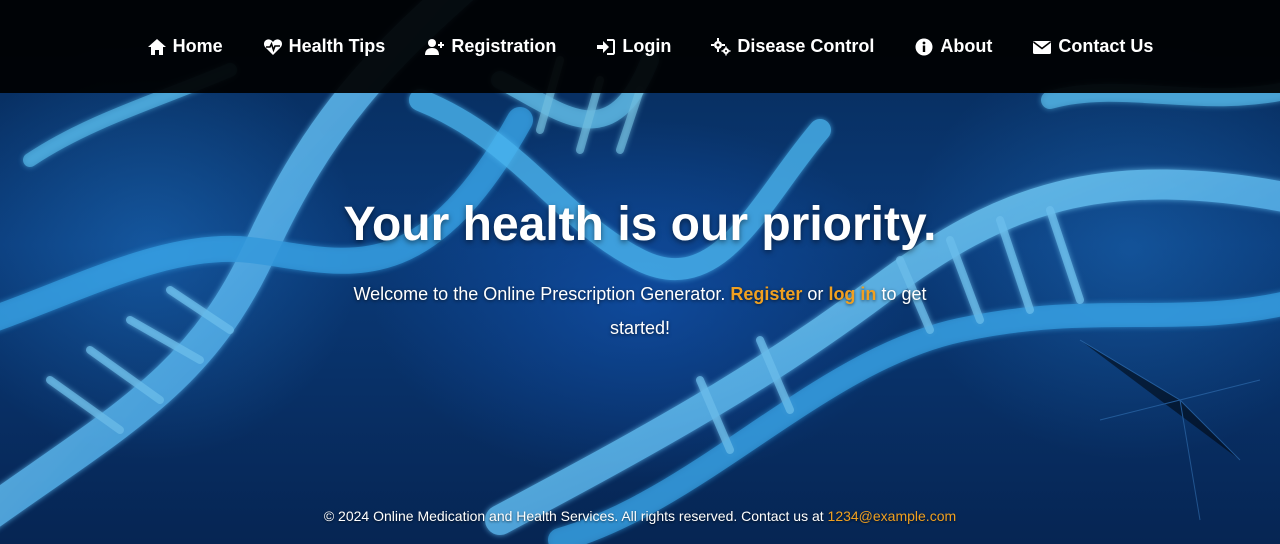  Describe the element at coordinates (1106, 46) in the screenshot. I see `nav-item-label: Contact Us` at that location.